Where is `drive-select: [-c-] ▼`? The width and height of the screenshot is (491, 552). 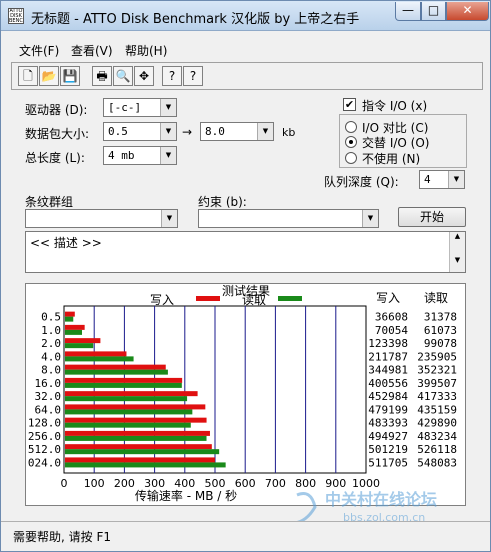 drive-select: [-c-] ▼ is located at coordinates (140, 107).